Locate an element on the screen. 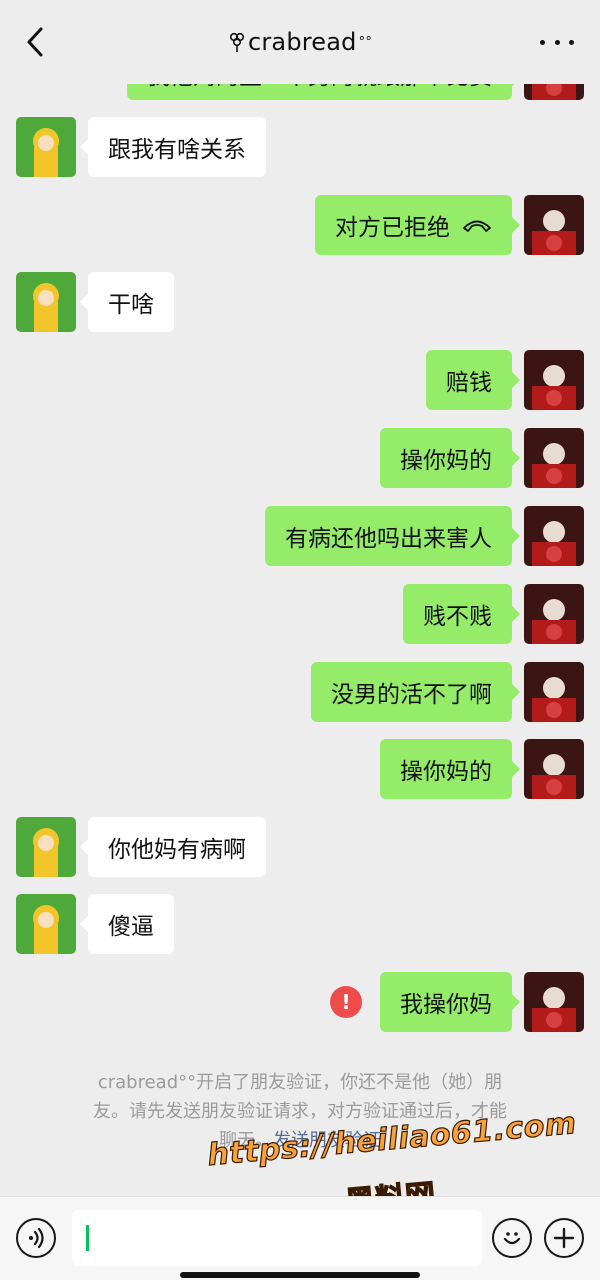  message-text: 傻逼 is located at coordinates (131, 927).